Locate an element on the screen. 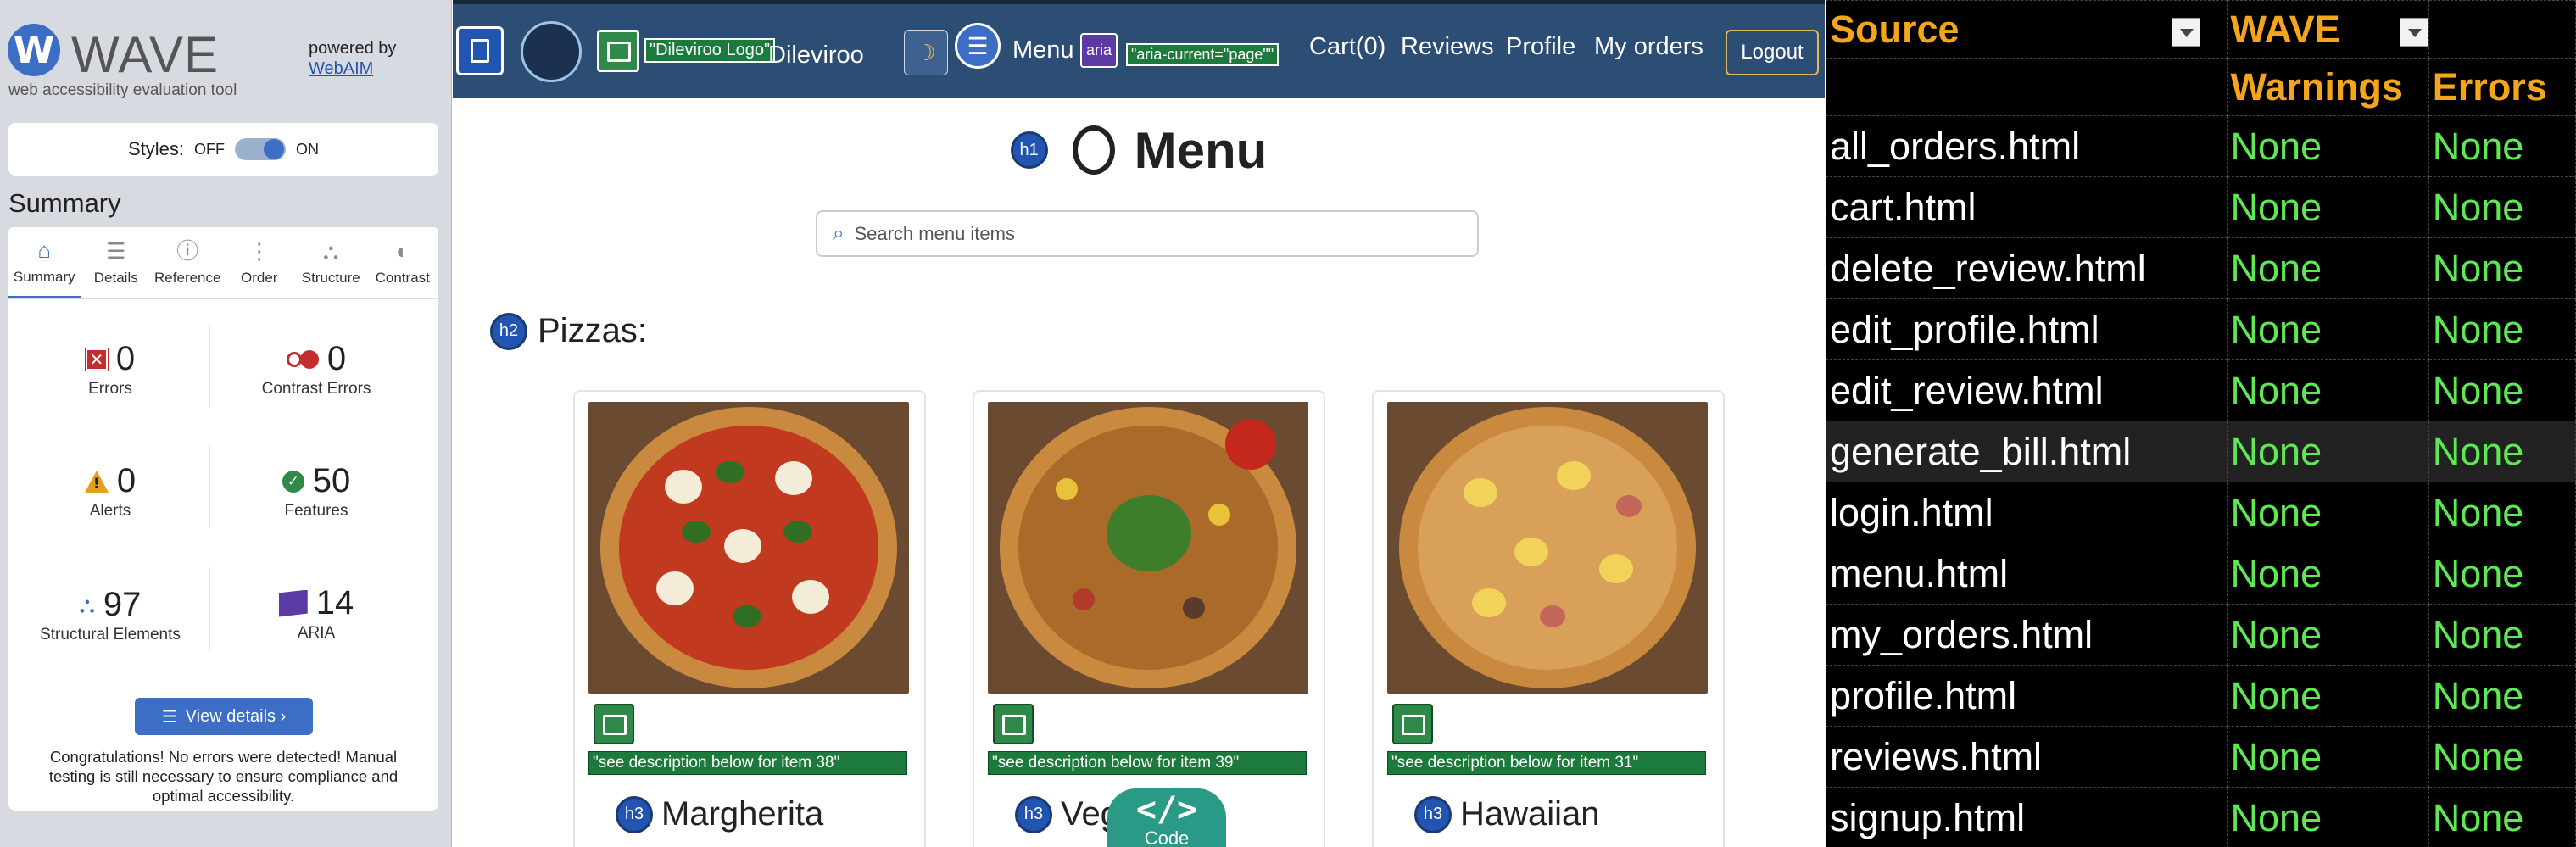  section-title-text: Pizzas: is located at coordinates (592, 330).